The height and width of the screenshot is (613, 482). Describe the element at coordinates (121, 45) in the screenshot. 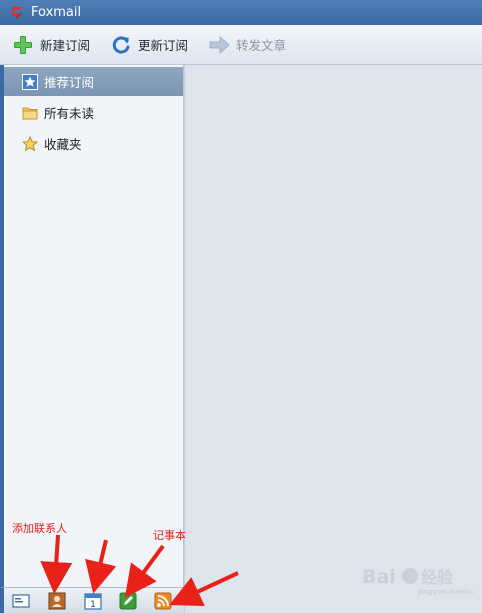

I see `refresh-icon` at that location.